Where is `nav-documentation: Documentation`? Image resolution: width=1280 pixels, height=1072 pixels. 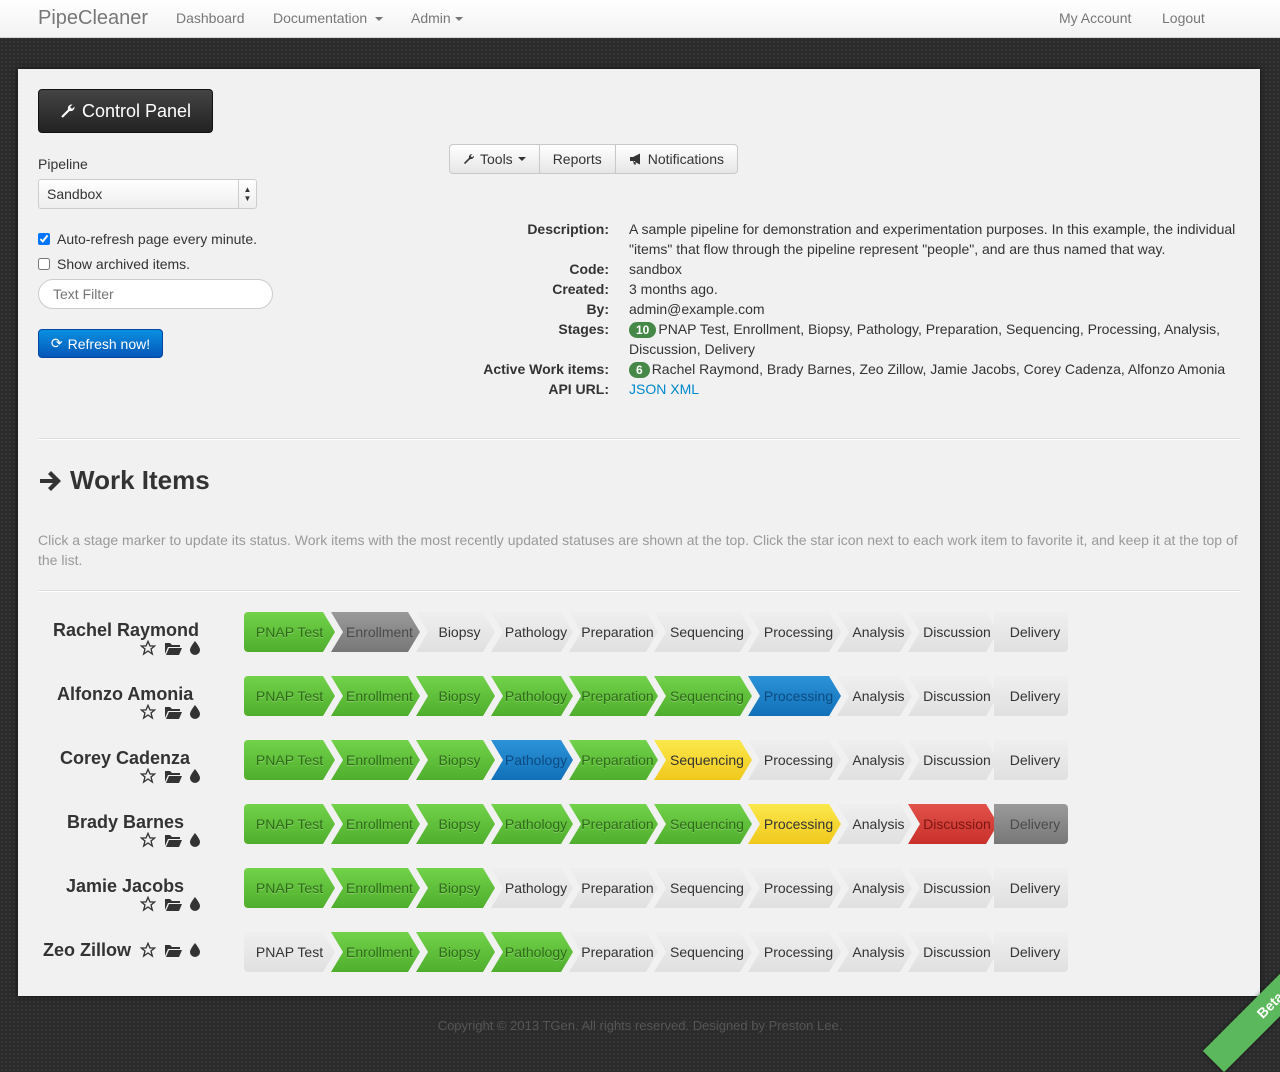 nav-documentation: Documentation is located at coordinates (328, 18).